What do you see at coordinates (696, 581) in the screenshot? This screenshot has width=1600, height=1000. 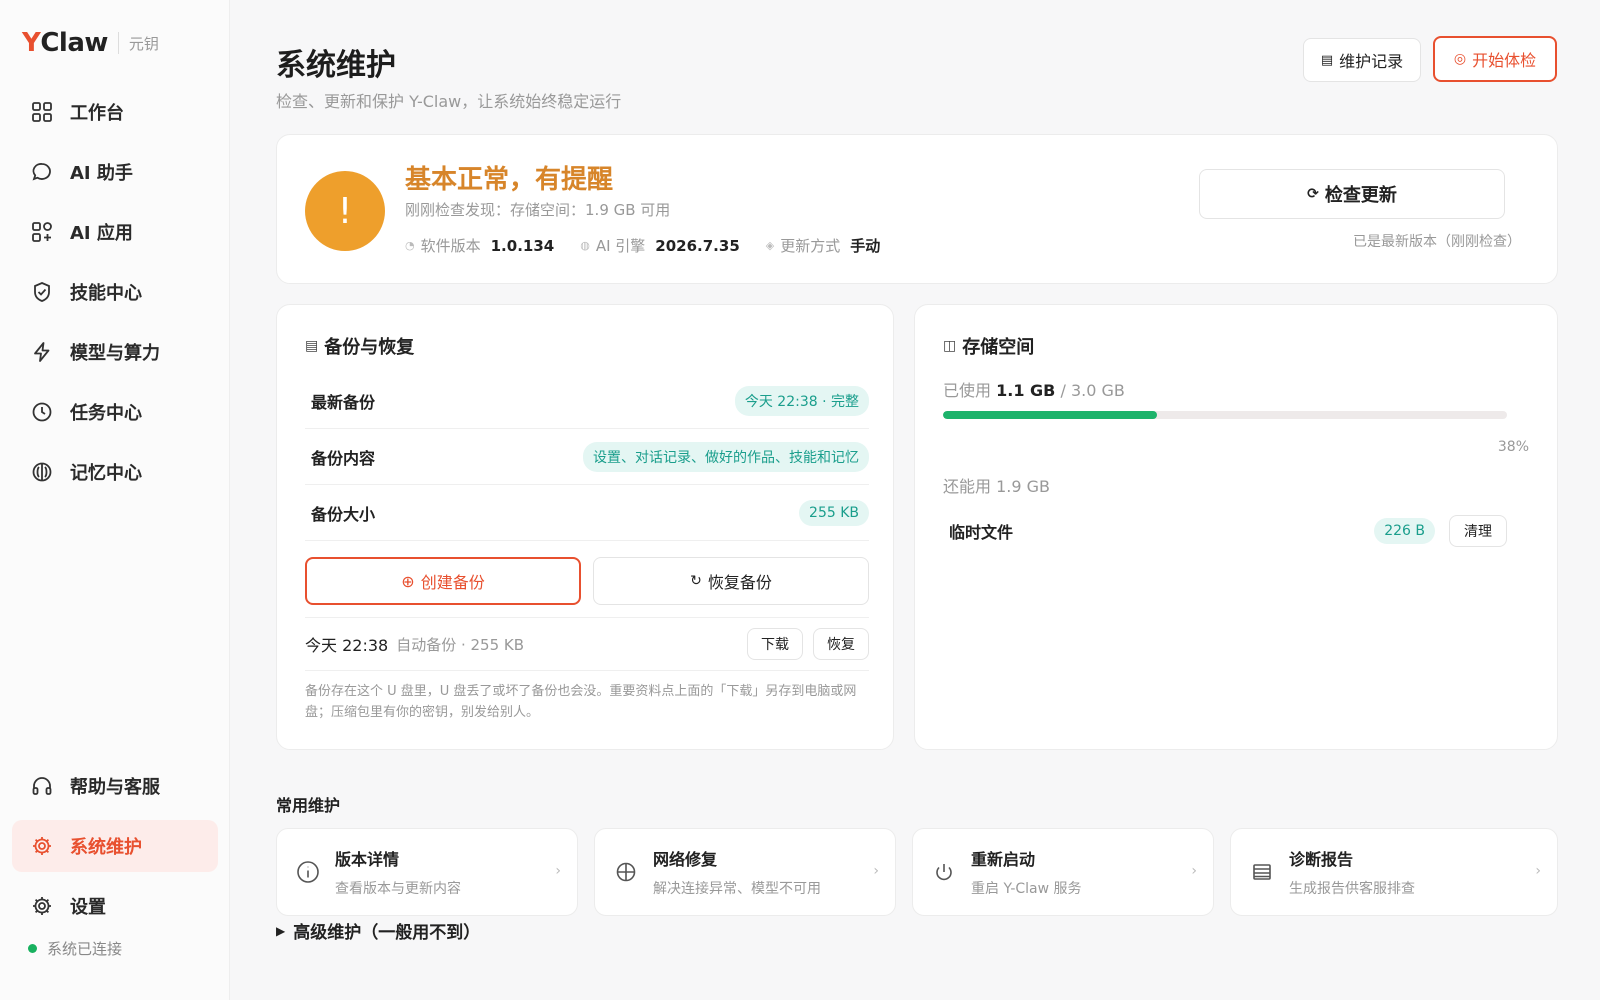 I see `restore-icon: ↻` at bounding box center [696, 581].